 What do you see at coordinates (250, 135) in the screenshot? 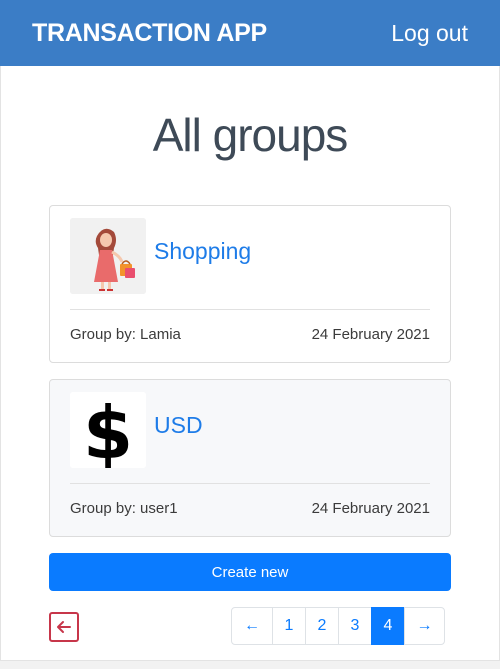
I see `page-title: All groups` at bounding box center [250, 135].